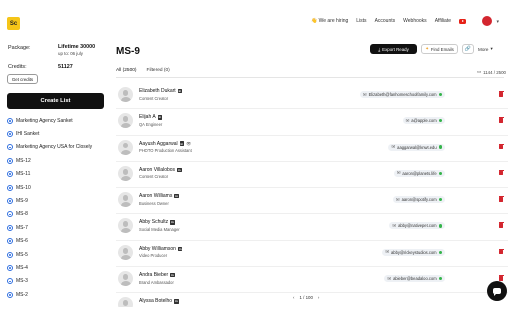  What do you see at coordinates (57, 294) in the screenshot?
I see `sidebar-list-item: MS-2` at bounding box center [57, 294].